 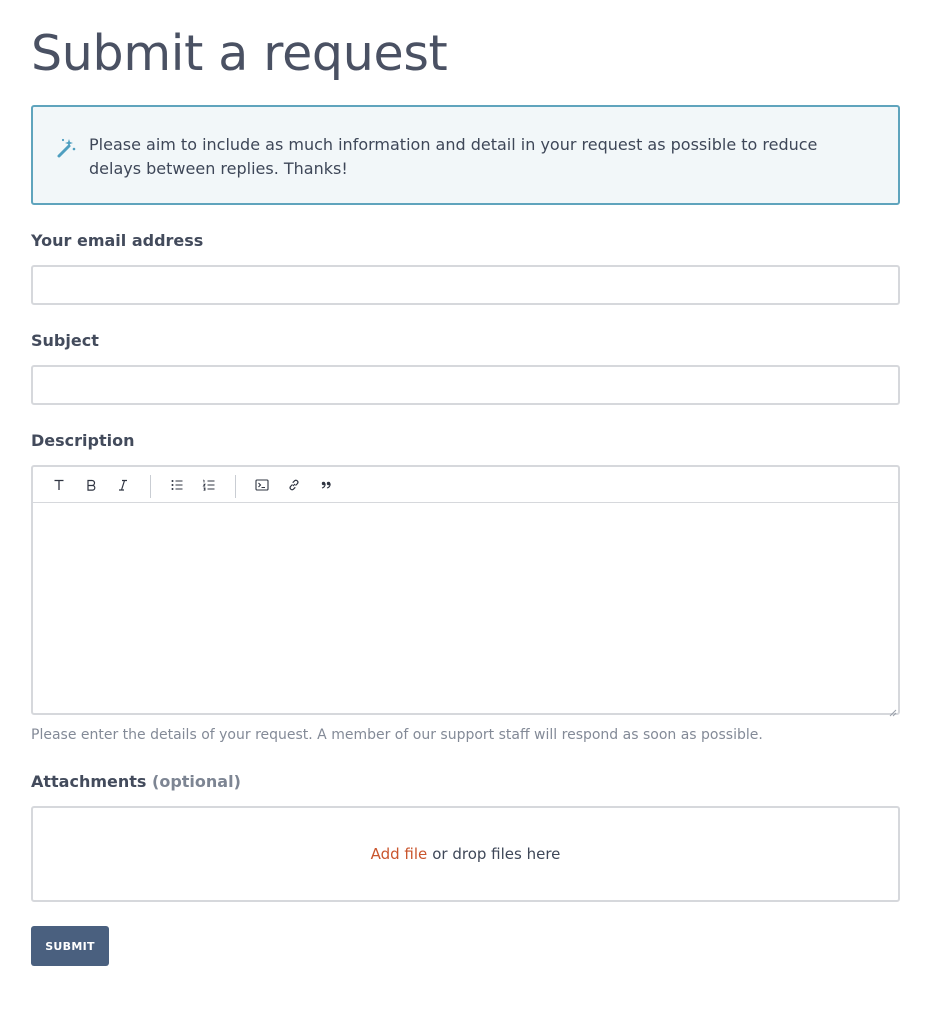 I want to click on optional-tag: (optional), so click(x=196, y=781).